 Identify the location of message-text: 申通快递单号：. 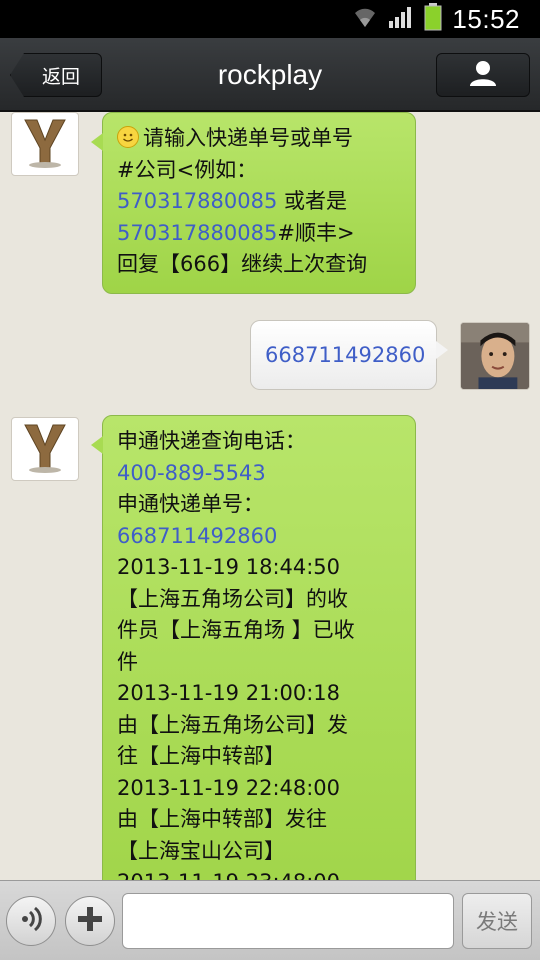
(190, 504).